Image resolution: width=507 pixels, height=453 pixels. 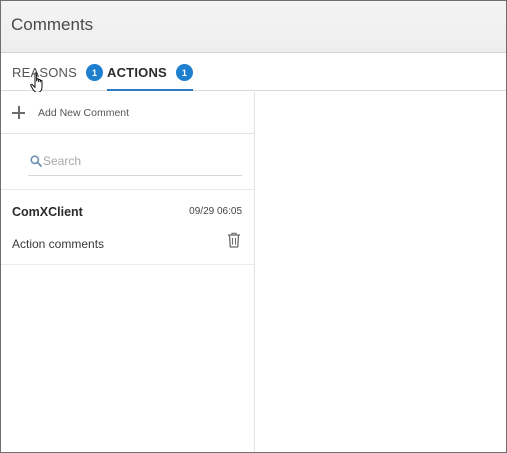 What do you see at coordinates (36, 160) in the screenshot?
I see `search-icon` at bounding box center [36, 160].